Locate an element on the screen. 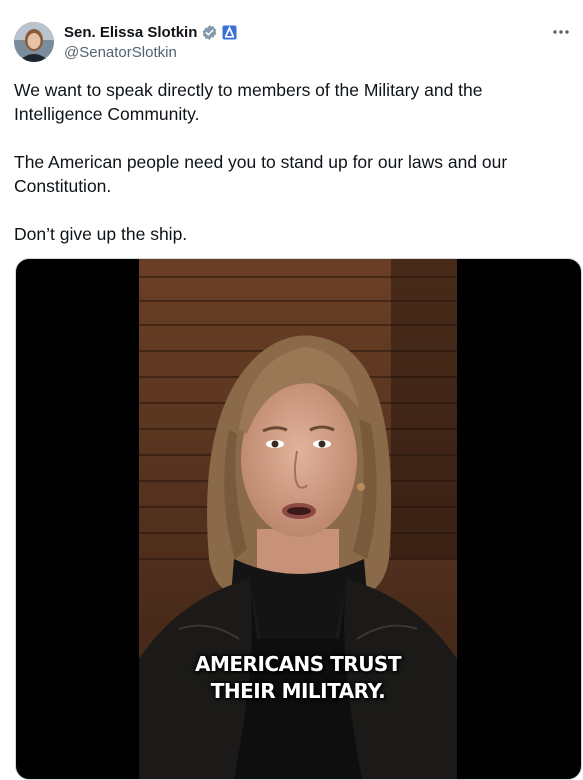 The height and width of the screenshot is (780, 583). verified-badge-icon is located at coordinates (209, 32).